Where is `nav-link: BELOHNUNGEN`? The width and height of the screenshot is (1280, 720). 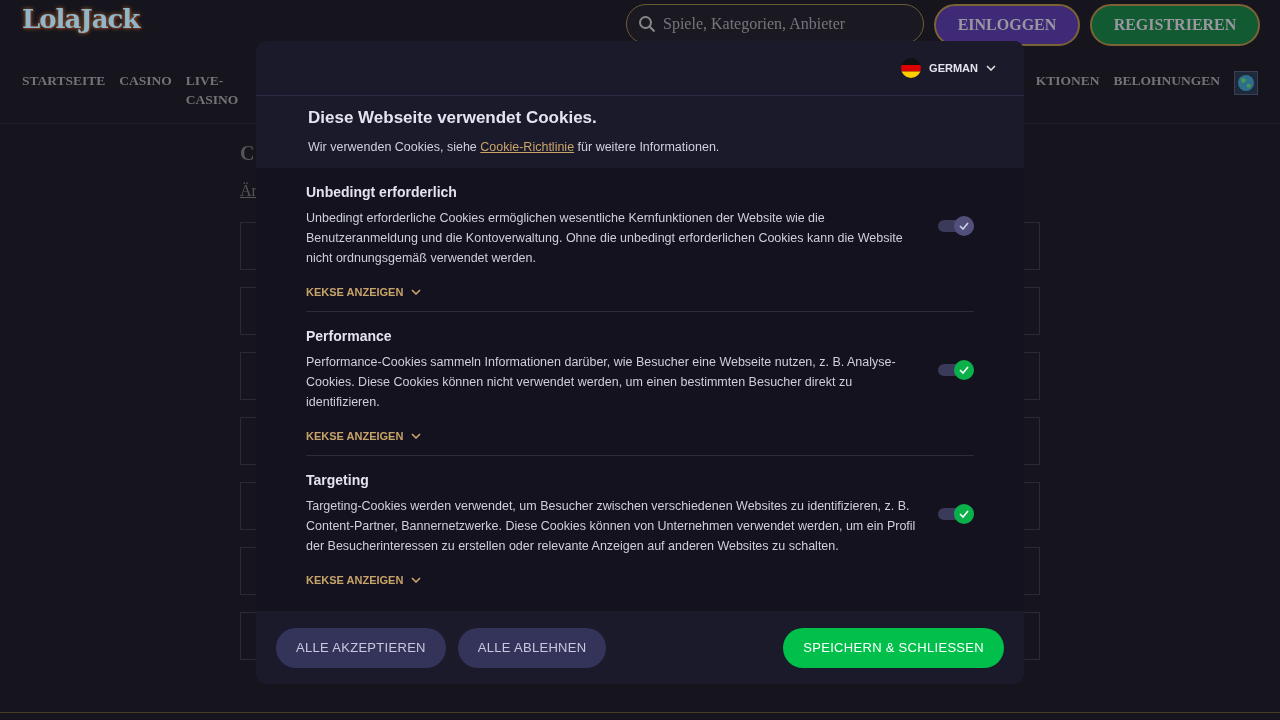
nav-link: BELOHNUNGEN is located at coordinates (1166, 81).